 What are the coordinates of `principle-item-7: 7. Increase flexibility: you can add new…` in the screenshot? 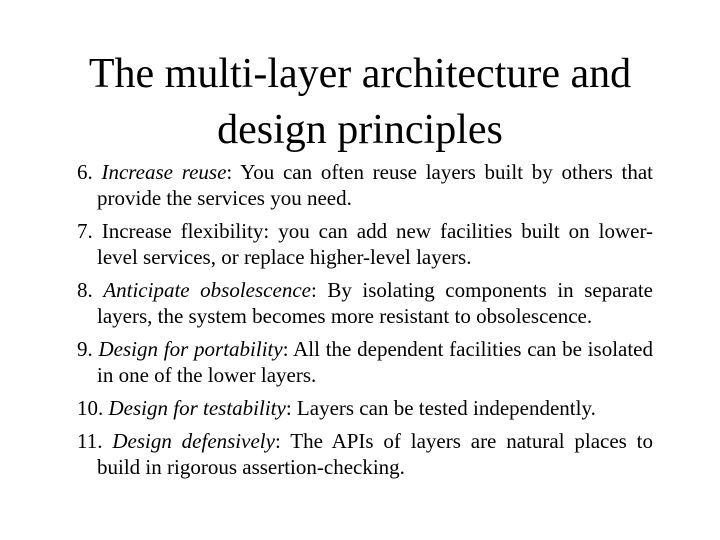 It's located at (365, 244).